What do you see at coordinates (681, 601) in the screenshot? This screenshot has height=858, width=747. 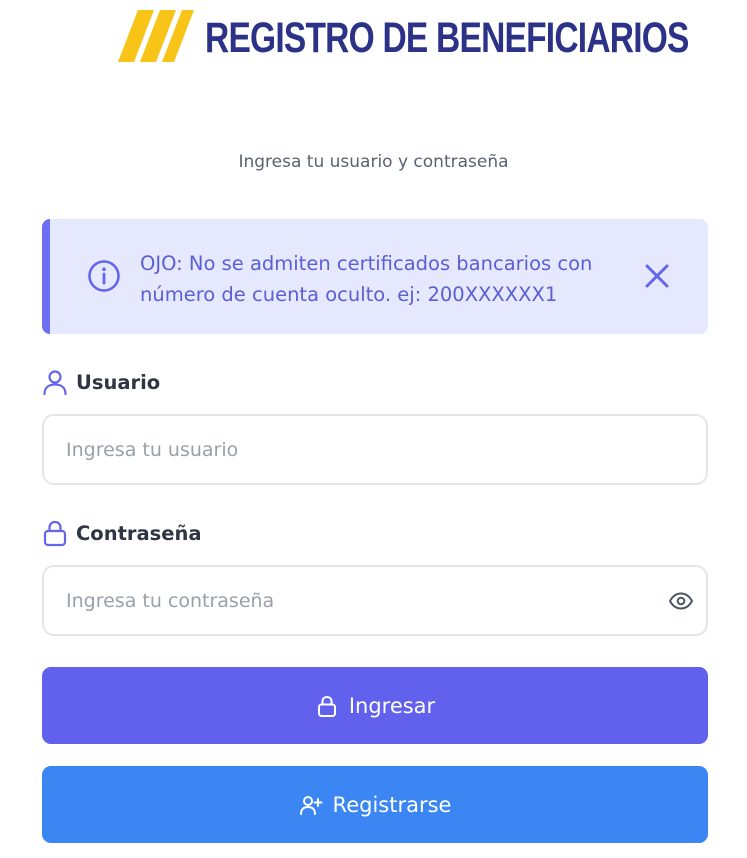 I see `eye-icon` at bounding box center [681, 601].